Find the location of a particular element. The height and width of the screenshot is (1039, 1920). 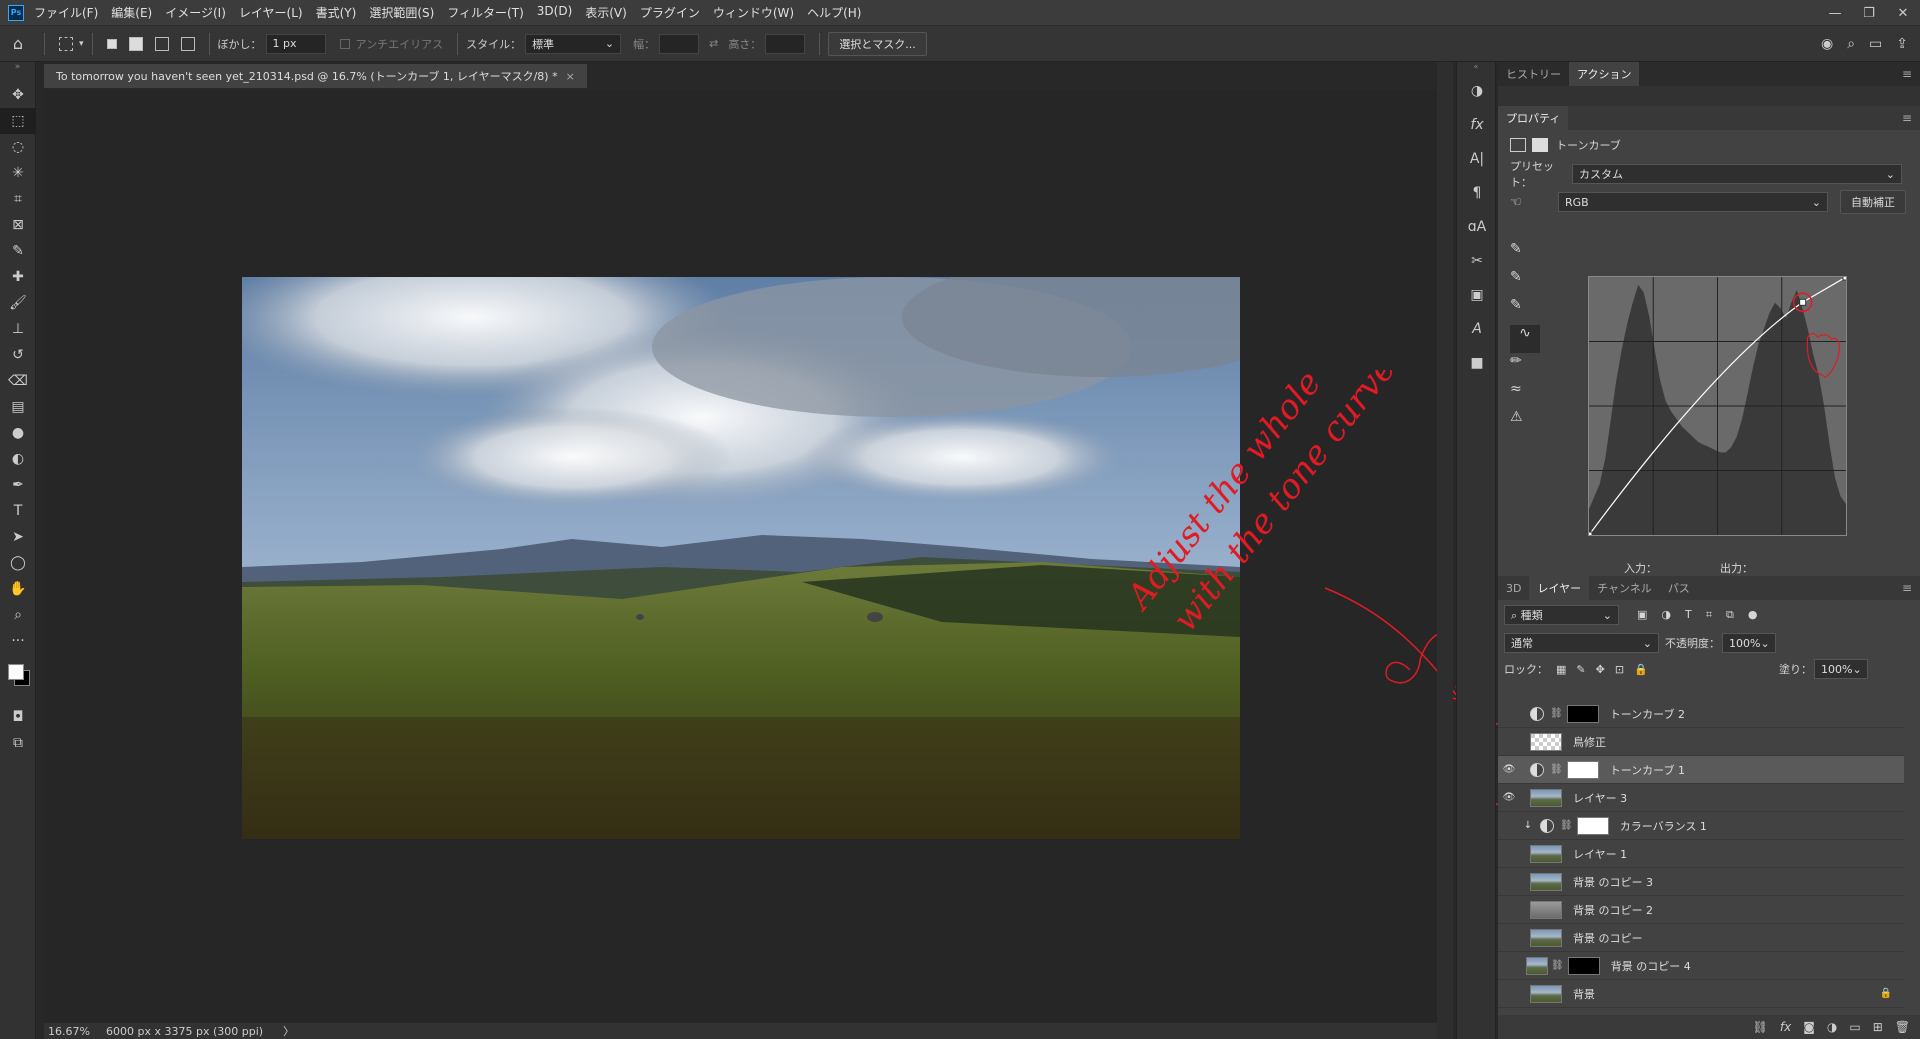

close-document-icon: × is located at coordinates (570, 76).